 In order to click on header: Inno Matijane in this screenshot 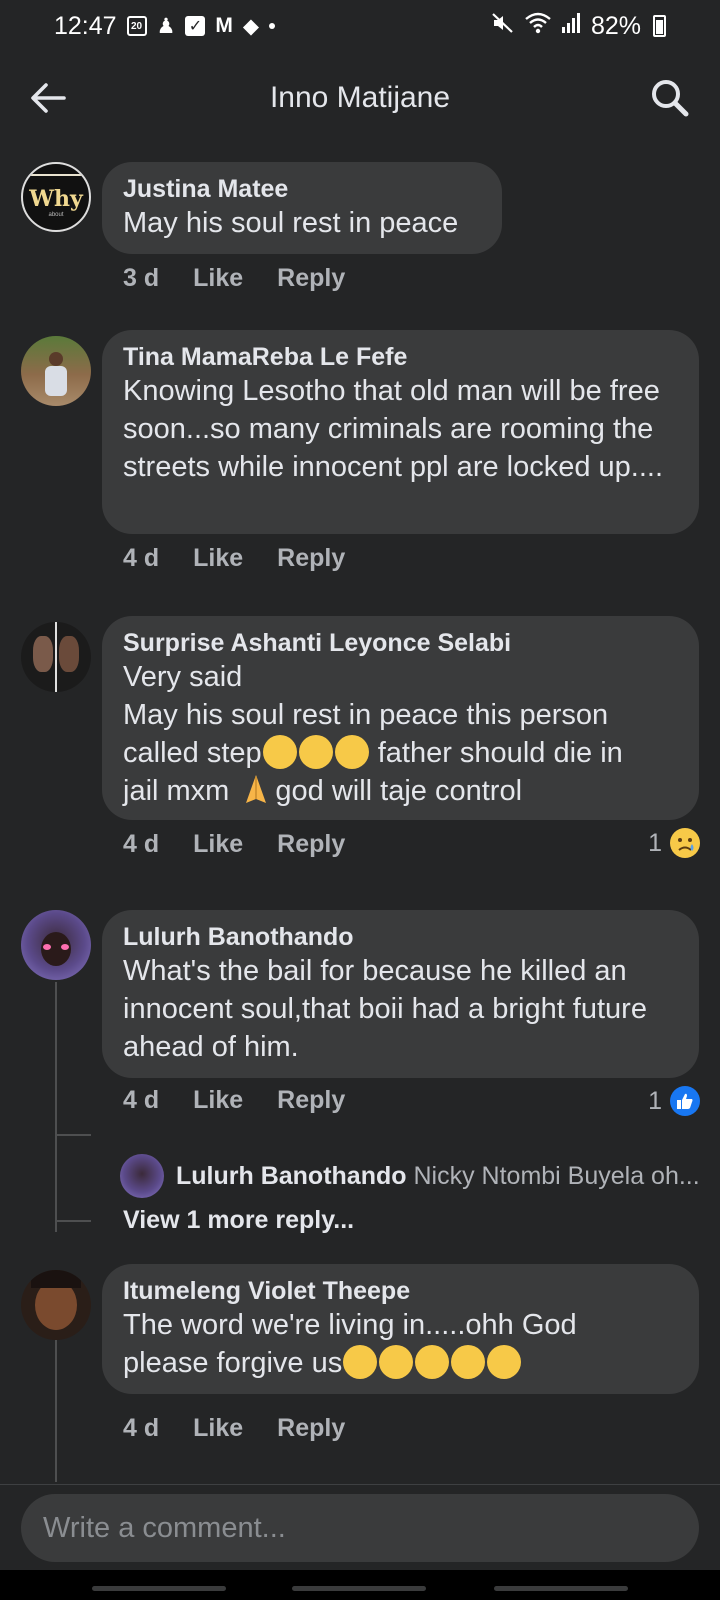, I will do `click(360, 98)`.